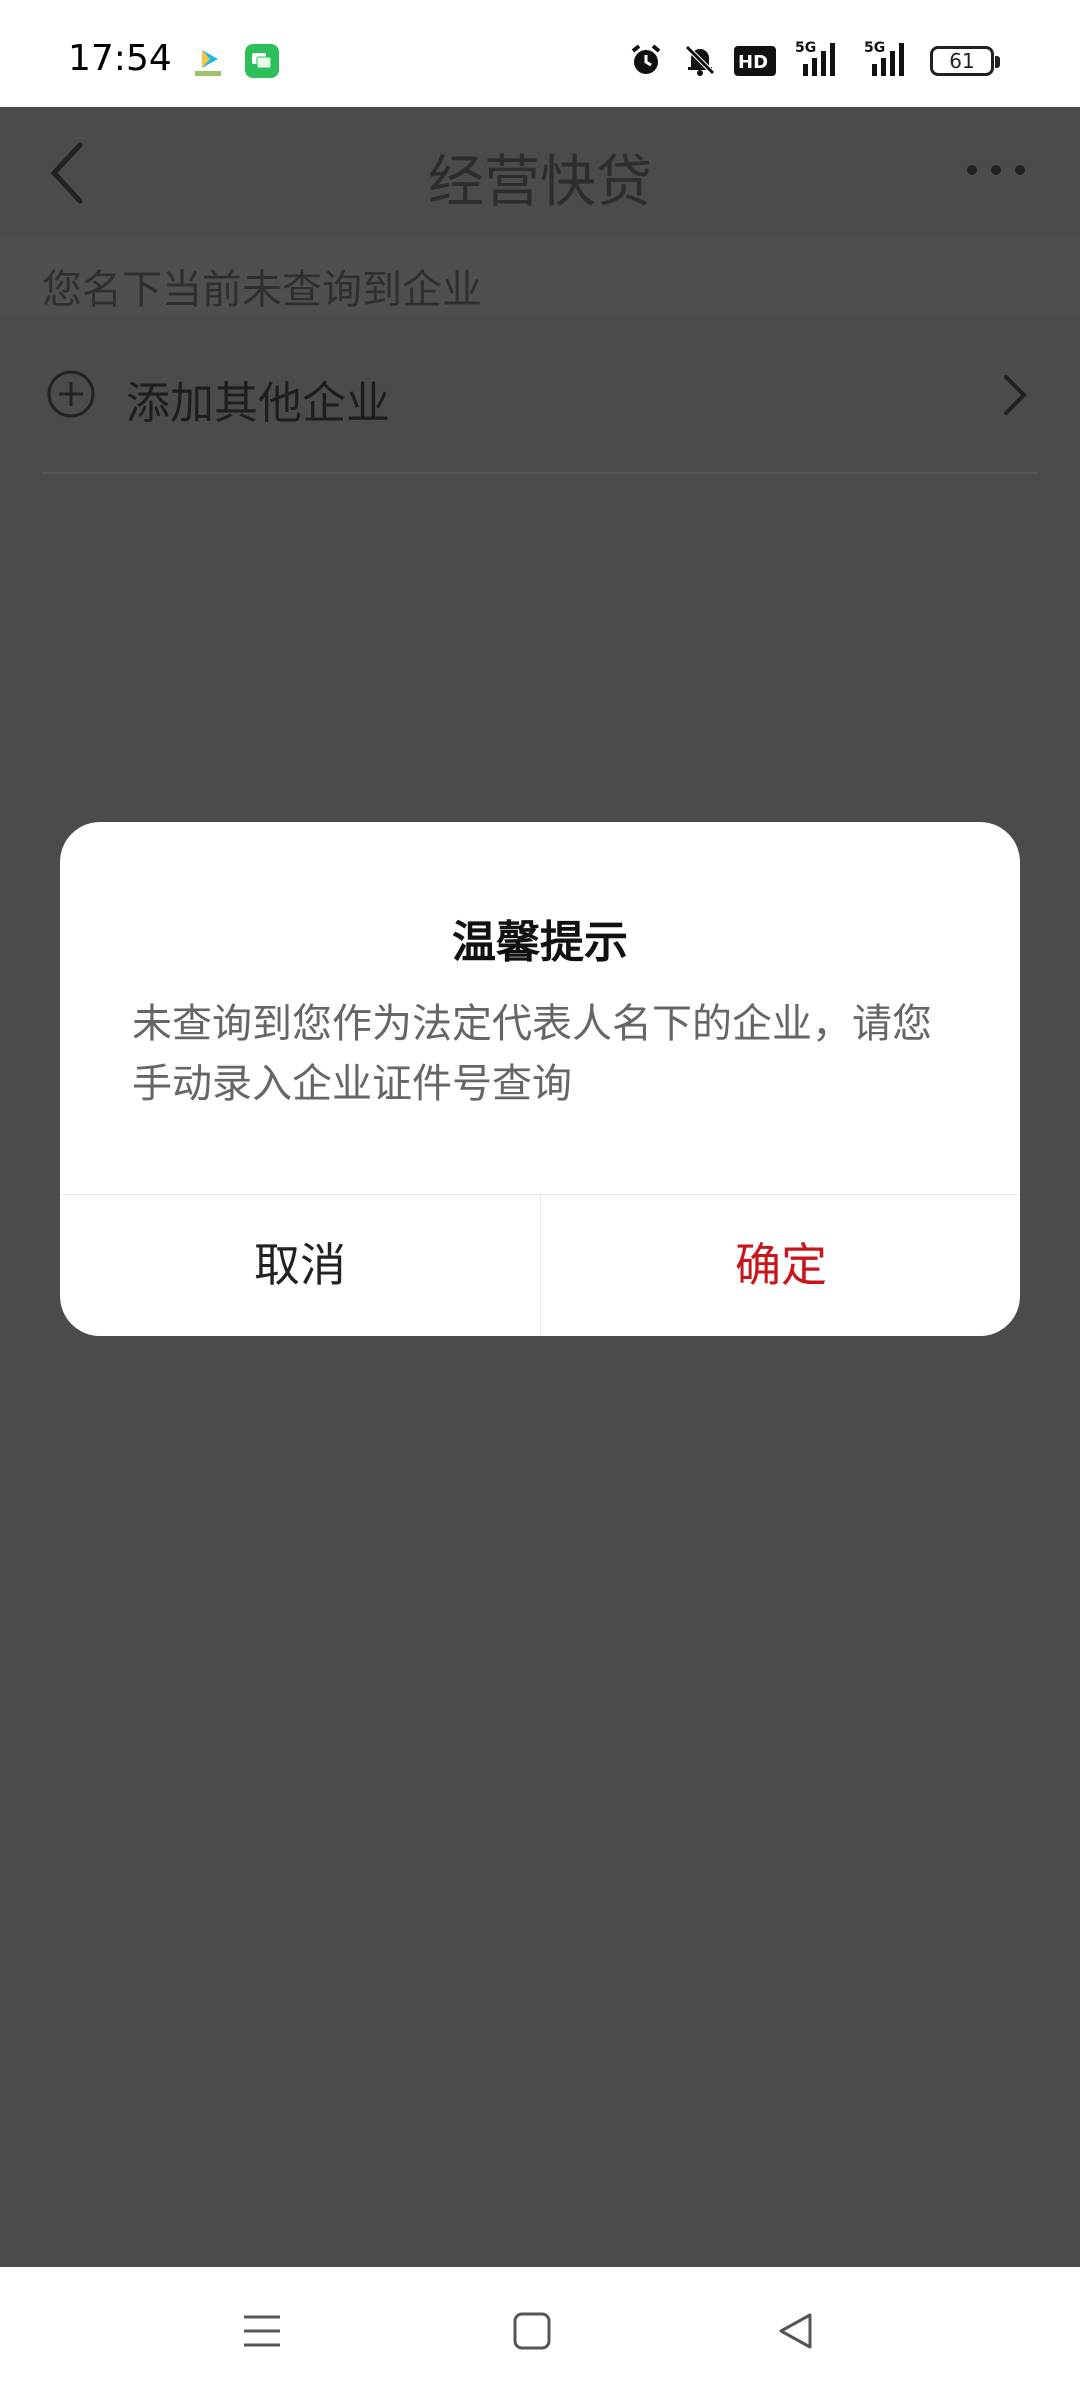  I want to click on battery-icon: 61, so click(965, 61).